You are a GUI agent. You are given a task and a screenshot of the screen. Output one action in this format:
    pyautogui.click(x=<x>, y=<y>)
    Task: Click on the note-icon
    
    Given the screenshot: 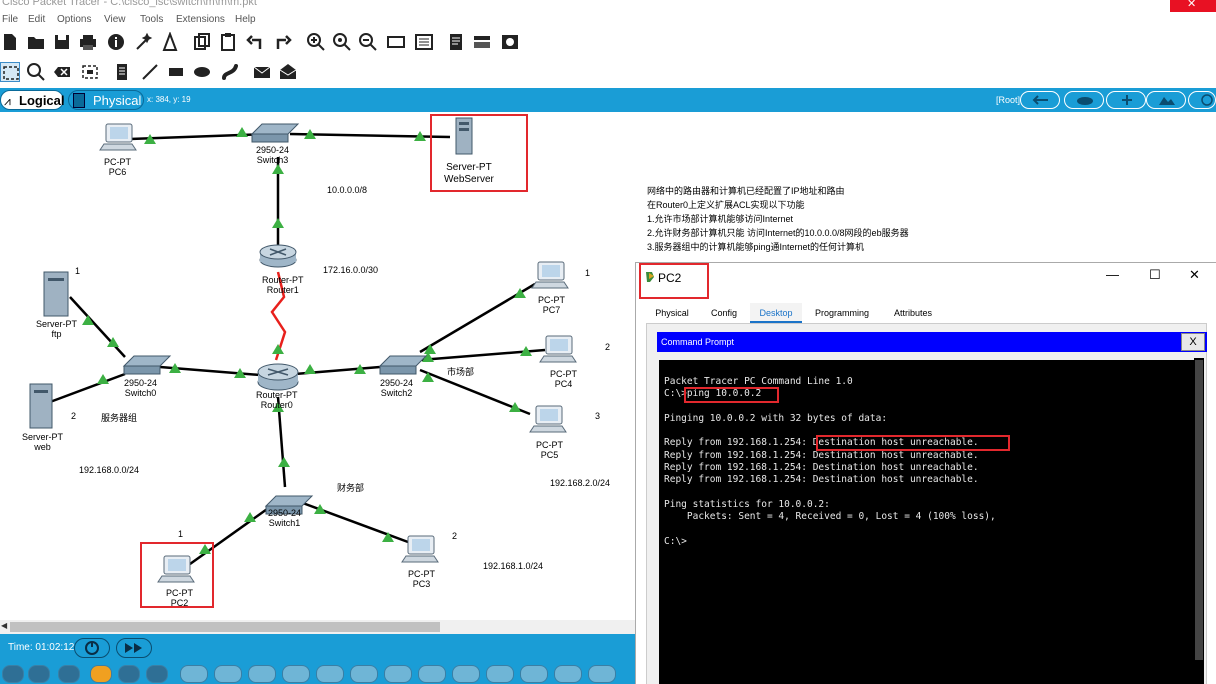 What is the action you would take?
    pyautogui.click(x=122, y=72)
    